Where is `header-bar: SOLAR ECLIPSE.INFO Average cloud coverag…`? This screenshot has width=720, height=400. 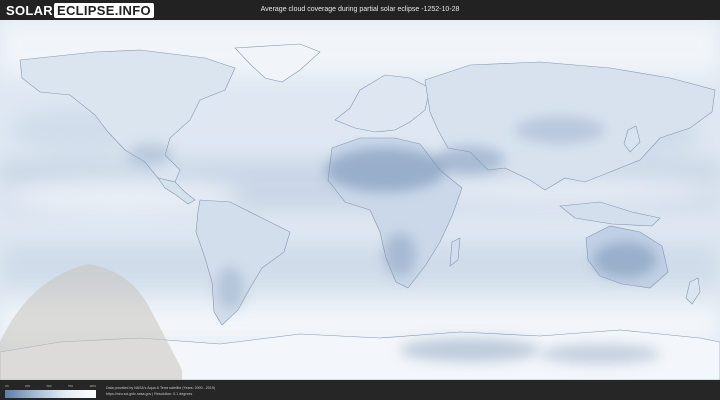
header-bar: SOLAR ECLIPSE.INFO Average cloud coverag… is located at coordinates (360, 10).